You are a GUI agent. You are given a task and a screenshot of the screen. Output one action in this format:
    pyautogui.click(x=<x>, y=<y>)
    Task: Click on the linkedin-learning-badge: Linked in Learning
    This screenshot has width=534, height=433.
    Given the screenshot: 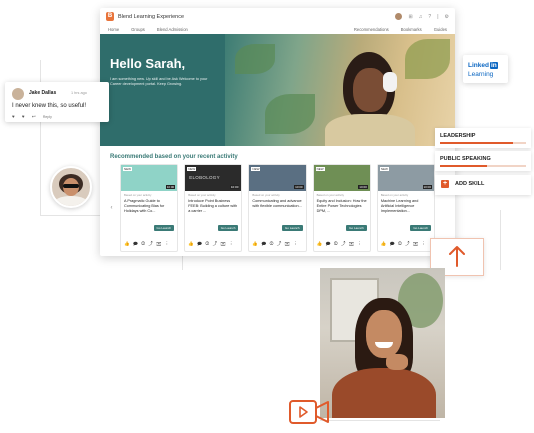 What is the action you would take?
    pyautogui.click(x=485, y=69)
    